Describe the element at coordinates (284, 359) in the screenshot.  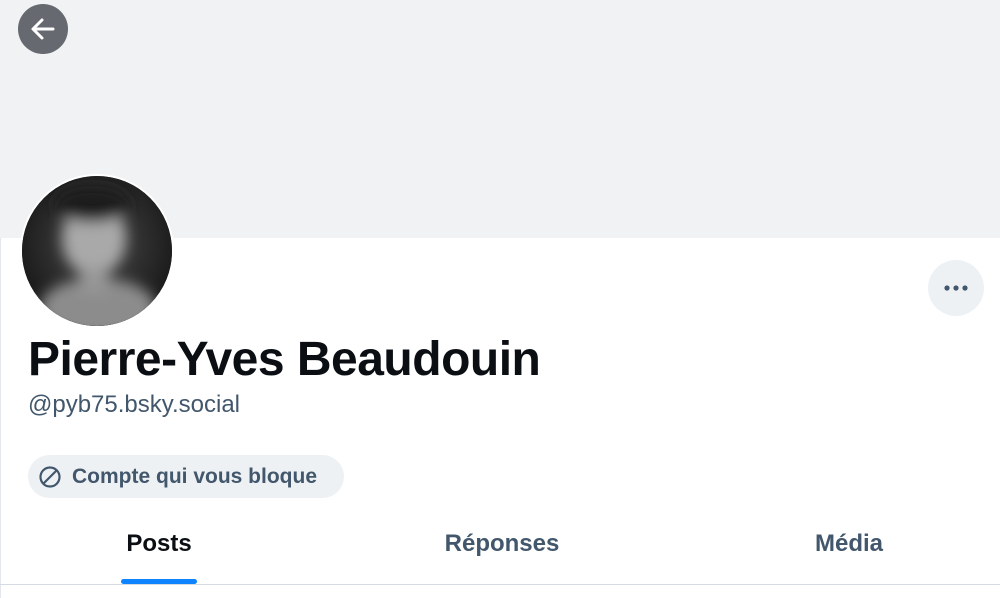
I see `display-name: Pierre-Yves Beaudouin` at that location.